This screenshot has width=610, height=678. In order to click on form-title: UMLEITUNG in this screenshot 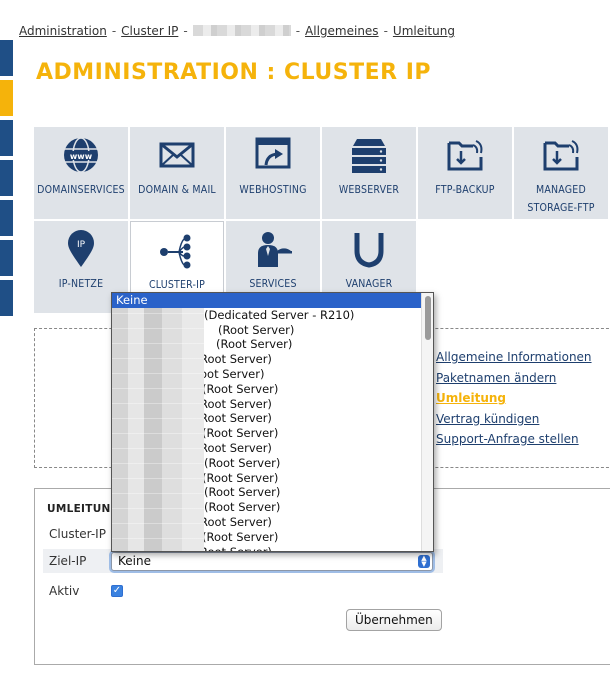, I will do `click(83, 509)`.